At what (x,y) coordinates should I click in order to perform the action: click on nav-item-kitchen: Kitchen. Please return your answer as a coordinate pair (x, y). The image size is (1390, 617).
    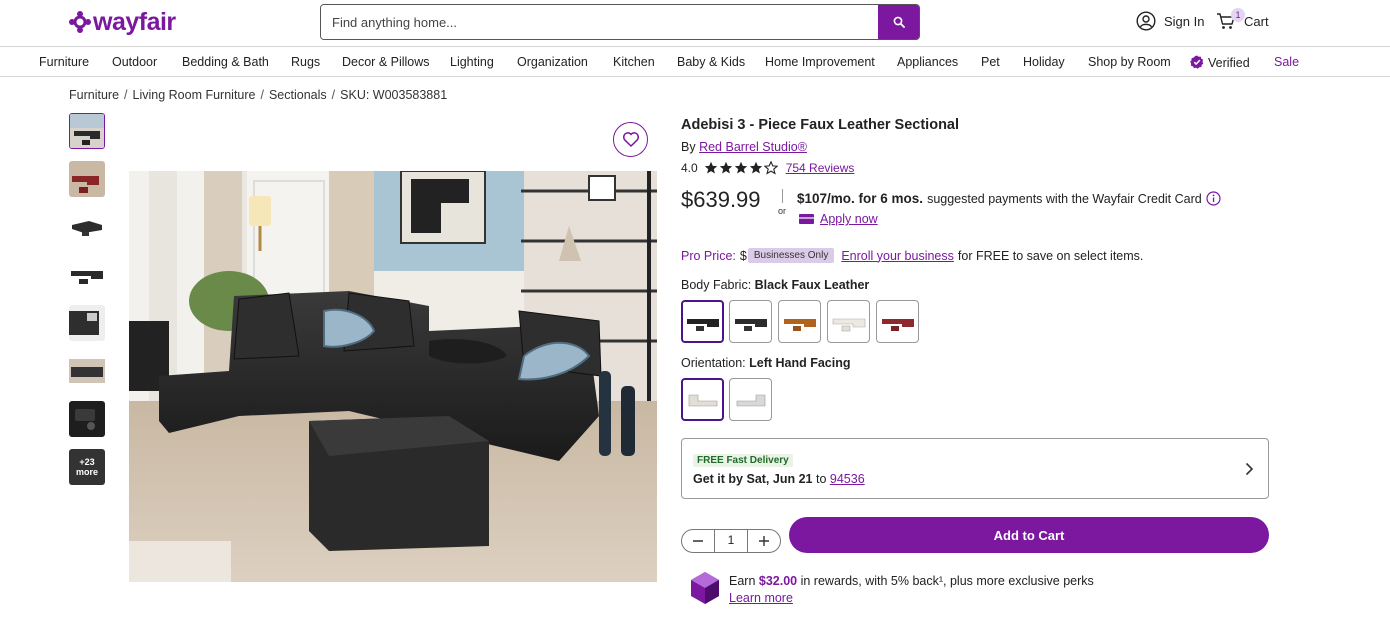
    Looking at the image, I should click on (634, 62).